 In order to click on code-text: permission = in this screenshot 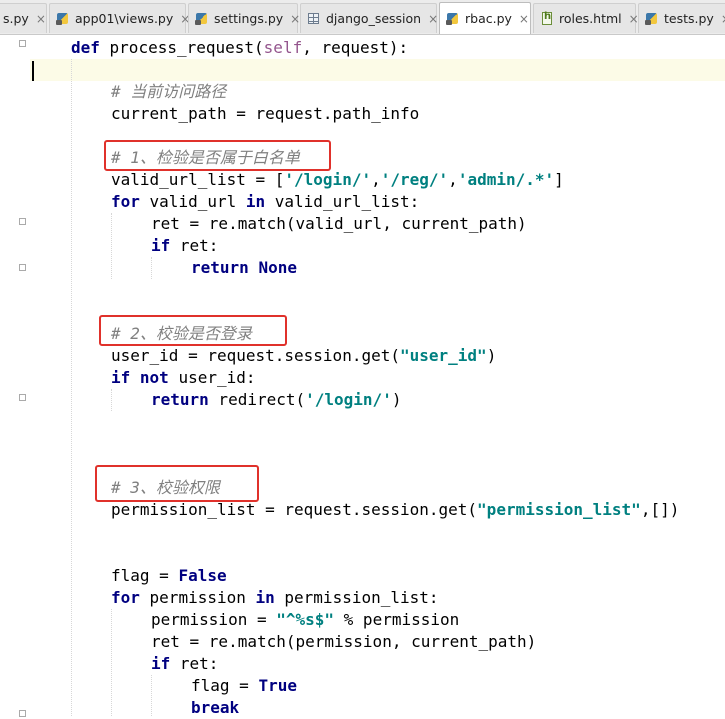, I will do `click(214, 619)`.